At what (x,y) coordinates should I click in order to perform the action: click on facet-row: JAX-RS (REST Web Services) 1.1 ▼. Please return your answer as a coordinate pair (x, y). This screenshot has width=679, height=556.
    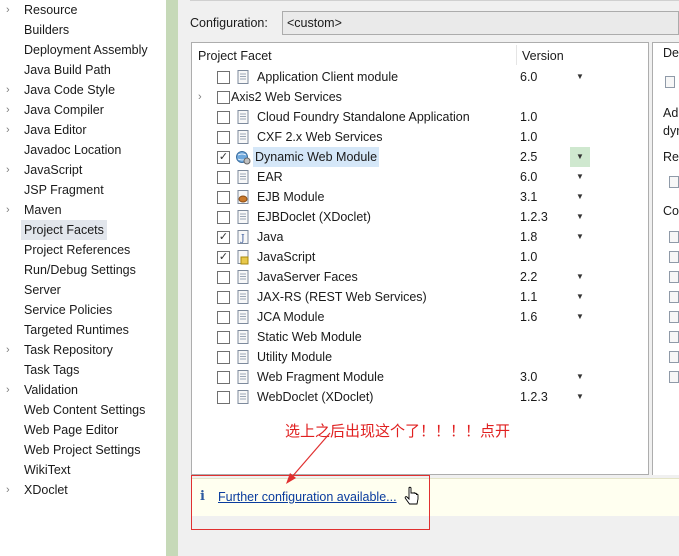
    Looking at the image, I should click on (420, 297).